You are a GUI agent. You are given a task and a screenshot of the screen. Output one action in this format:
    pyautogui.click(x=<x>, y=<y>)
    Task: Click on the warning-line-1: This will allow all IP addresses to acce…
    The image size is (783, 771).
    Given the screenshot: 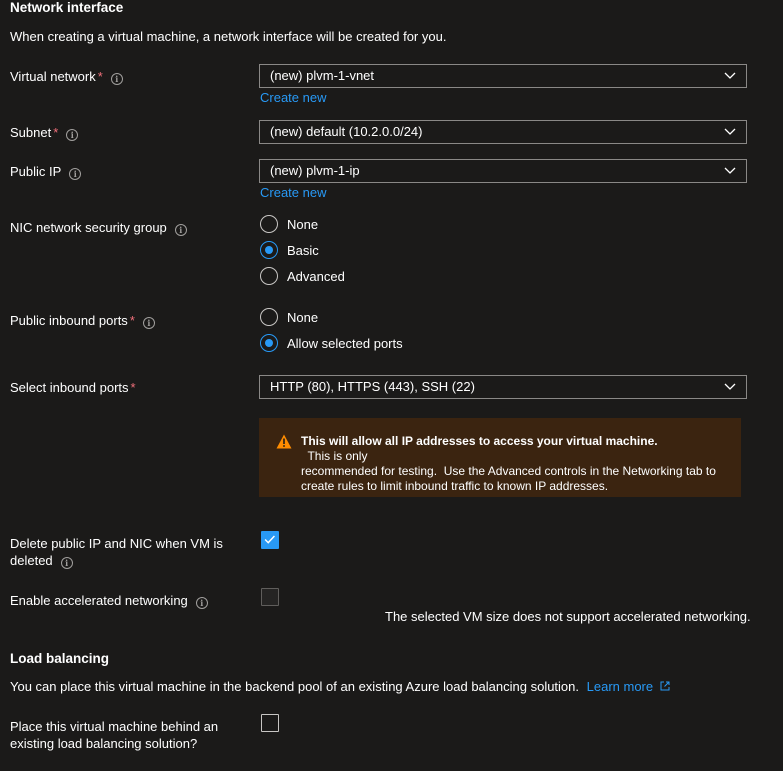 What is the action you would take?
    pyautogui.click(x=512, y=449)
    